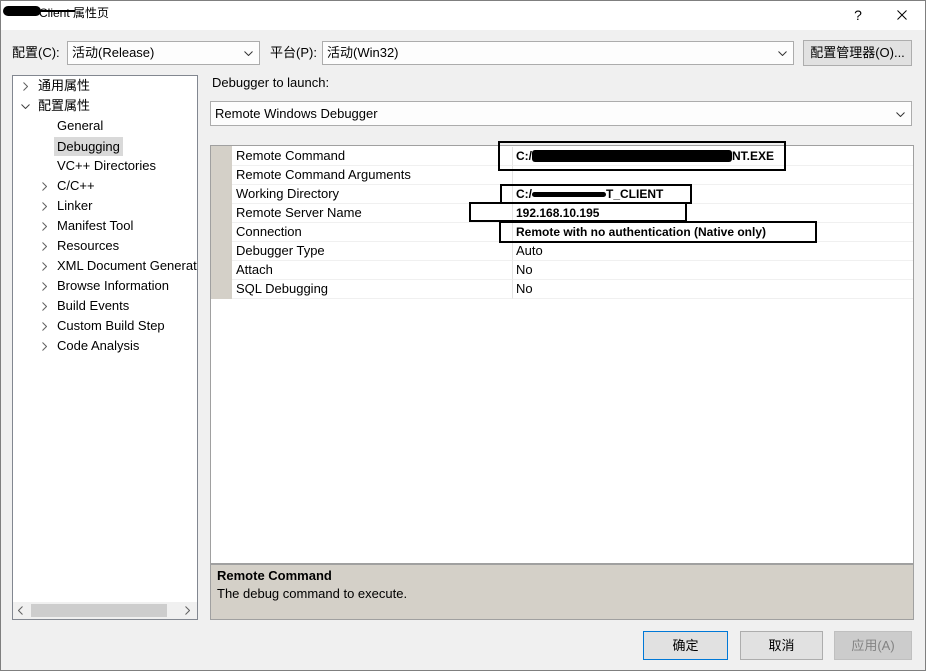 This screenshot has width=926, height=671. I want to click on tree-item-resources: Resources, so click(105, 246).